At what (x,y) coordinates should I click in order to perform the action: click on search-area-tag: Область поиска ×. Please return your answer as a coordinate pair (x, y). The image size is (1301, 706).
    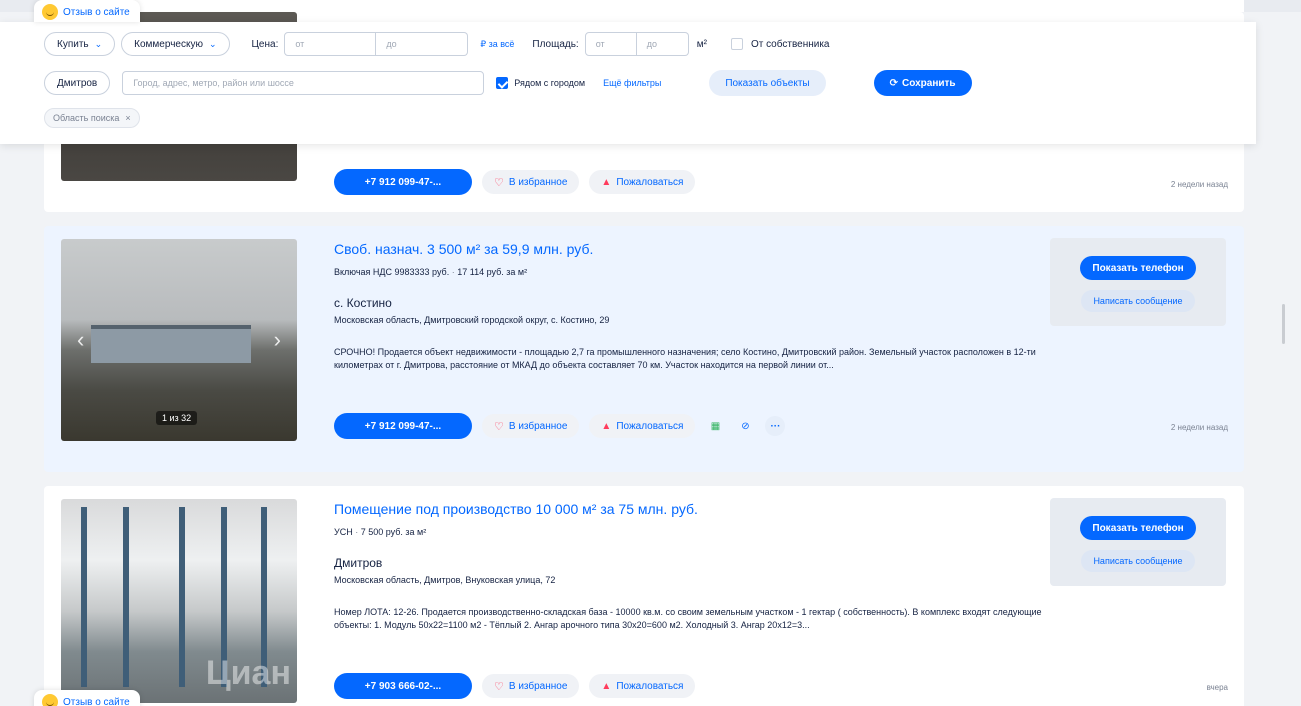
    Looking at the image, I should click on (92, 118).